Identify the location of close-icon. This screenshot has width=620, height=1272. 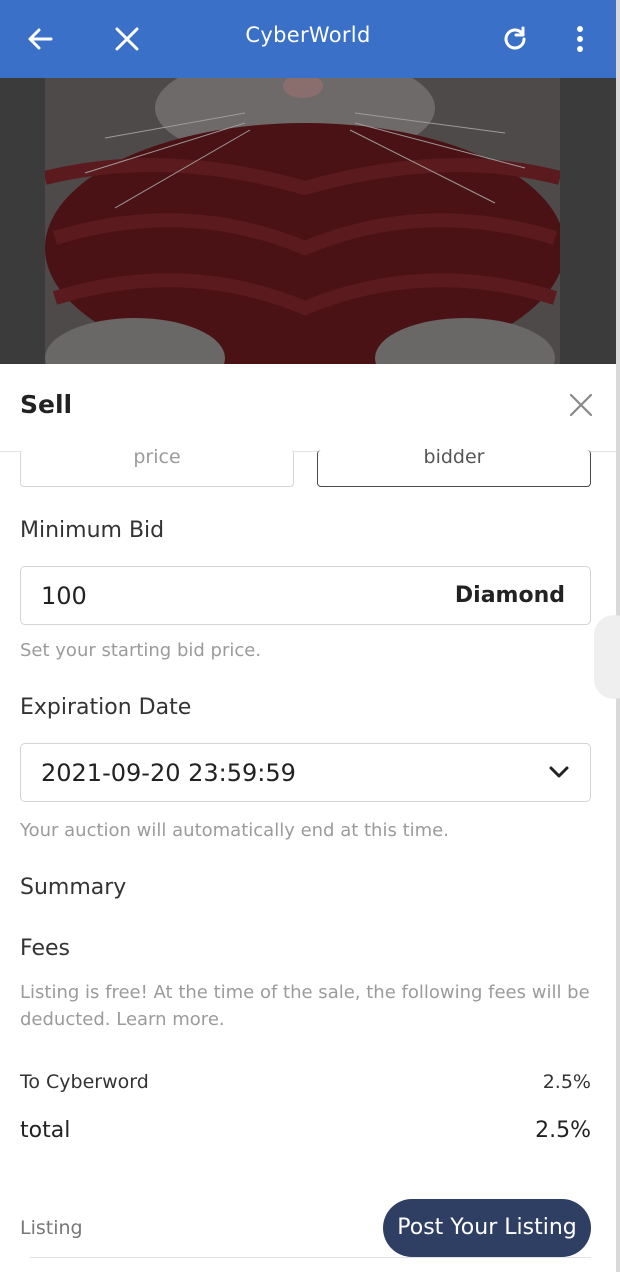
(581, 405).